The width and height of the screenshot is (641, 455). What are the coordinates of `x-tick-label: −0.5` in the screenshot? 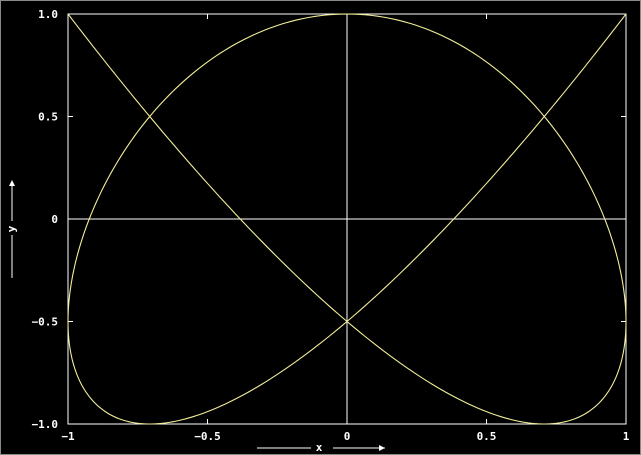 It's located at (207, 436).